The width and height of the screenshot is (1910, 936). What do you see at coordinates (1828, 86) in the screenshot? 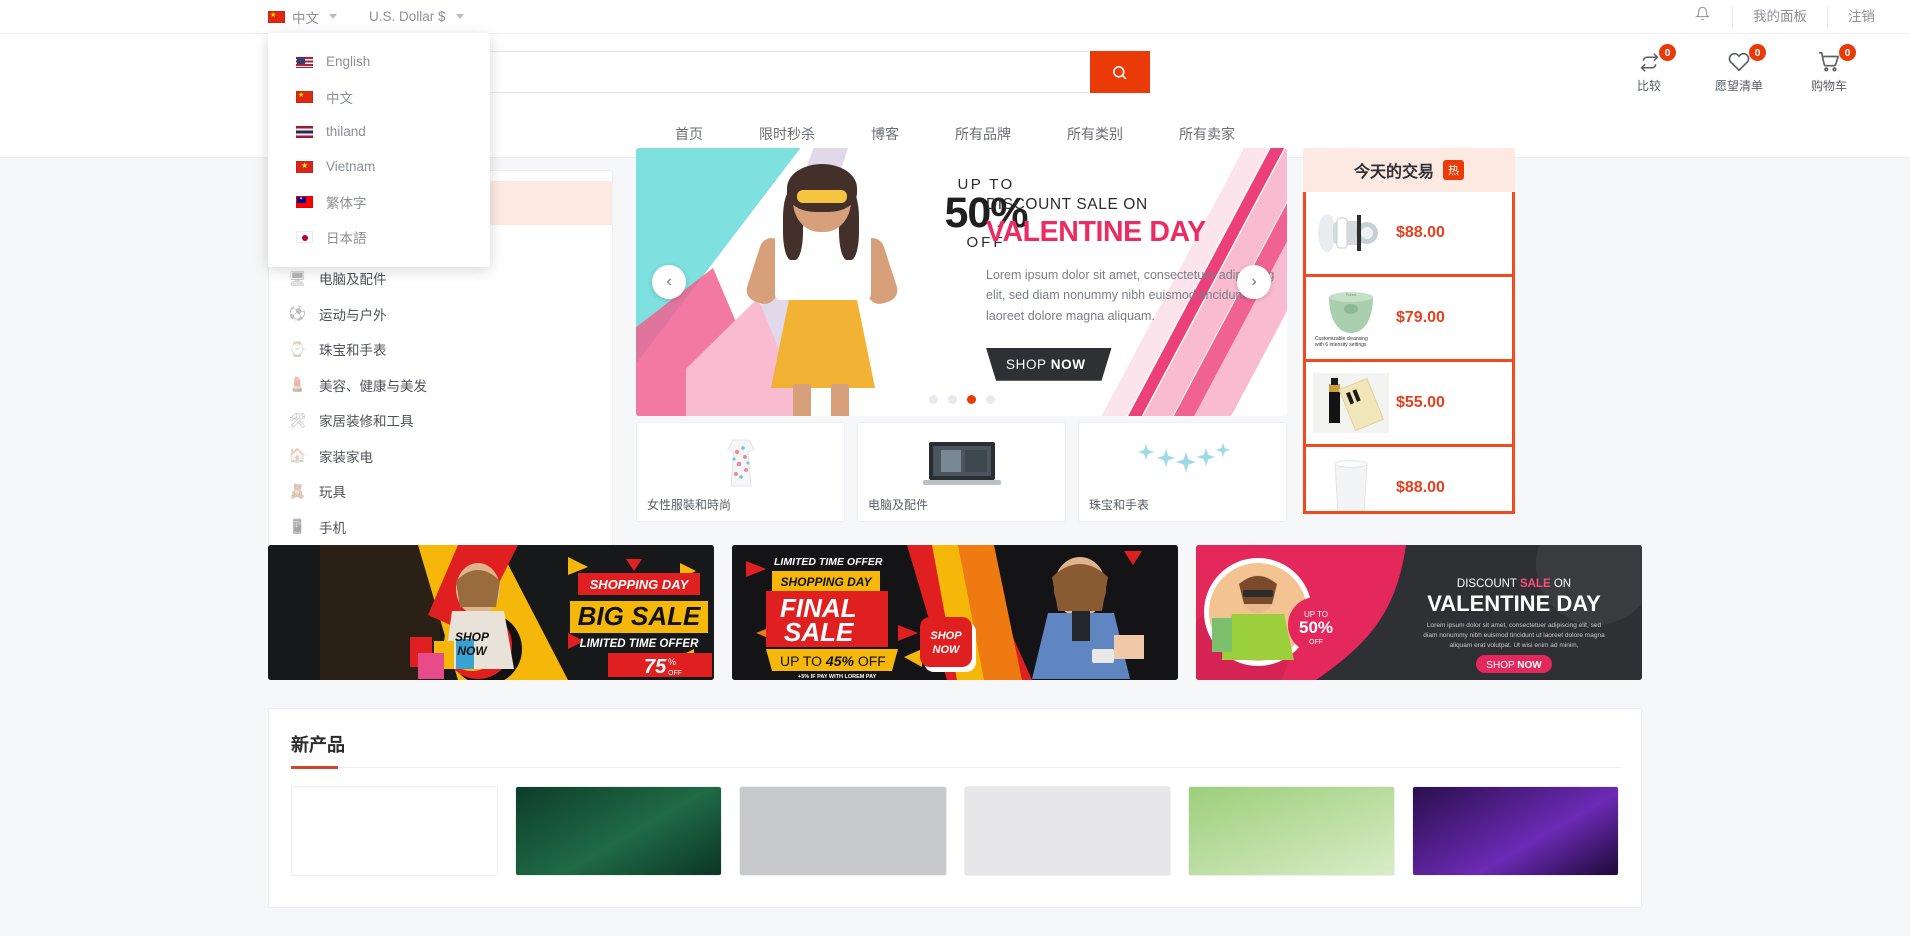
I see `cart-label: 购物车` at bounding box center [1828, 86].